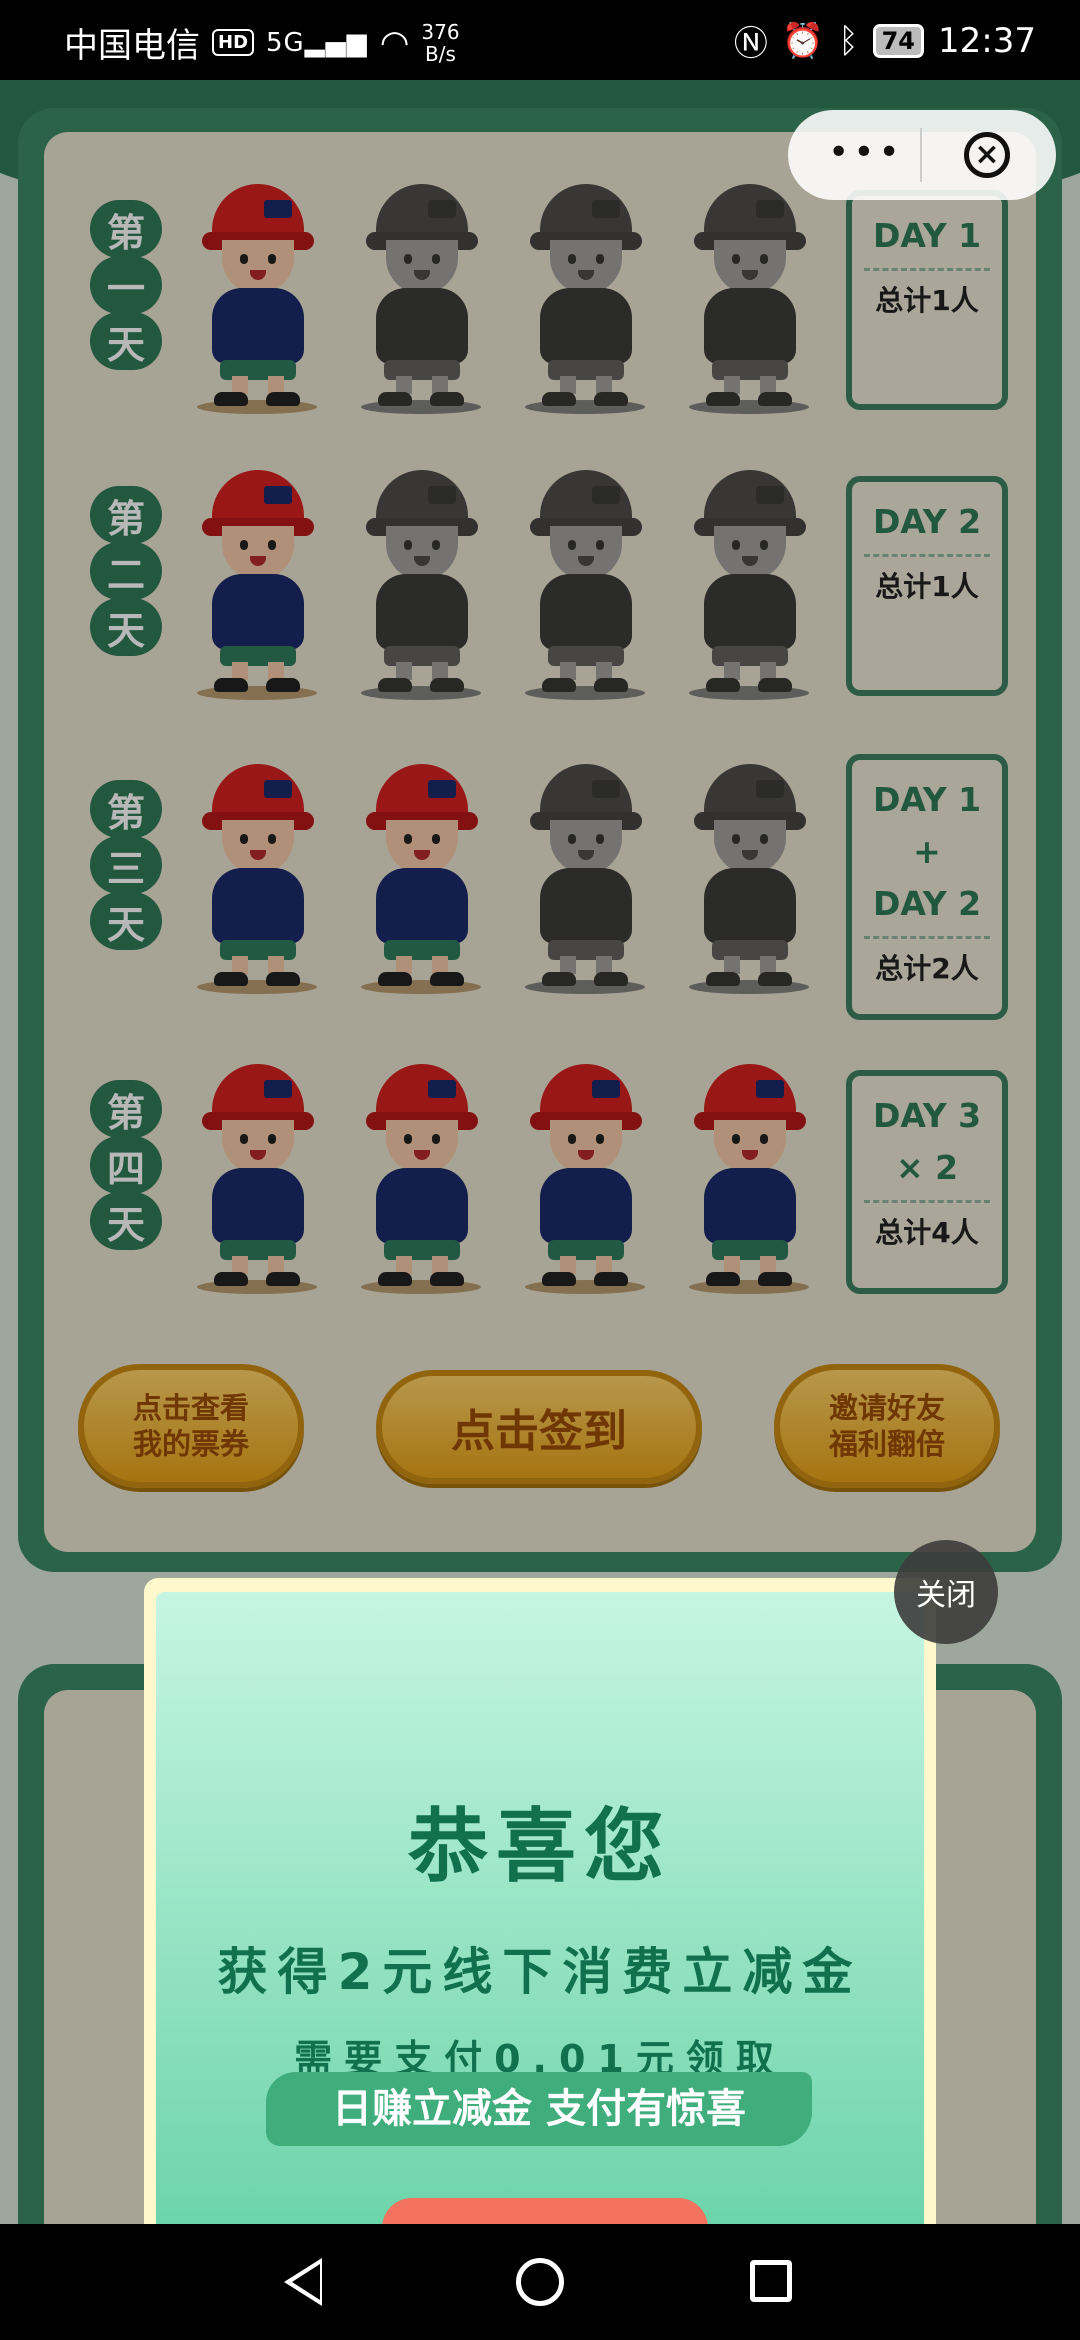  What do you see at coordinates (987, 40) in the screenshot?
I see `clock: 12:37` at bounding box center [987, 40].